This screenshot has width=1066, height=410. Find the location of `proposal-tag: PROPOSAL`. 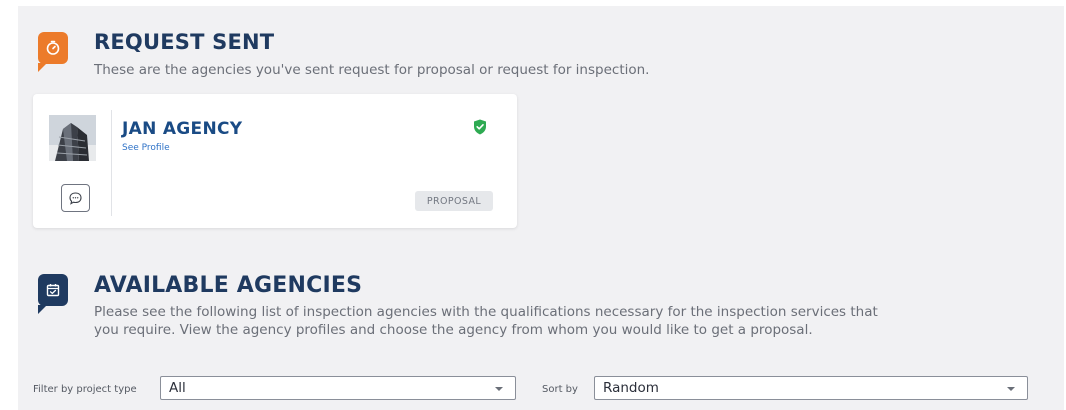

proposal-tag: PROPOSAL is located at coordinates (454, 201).